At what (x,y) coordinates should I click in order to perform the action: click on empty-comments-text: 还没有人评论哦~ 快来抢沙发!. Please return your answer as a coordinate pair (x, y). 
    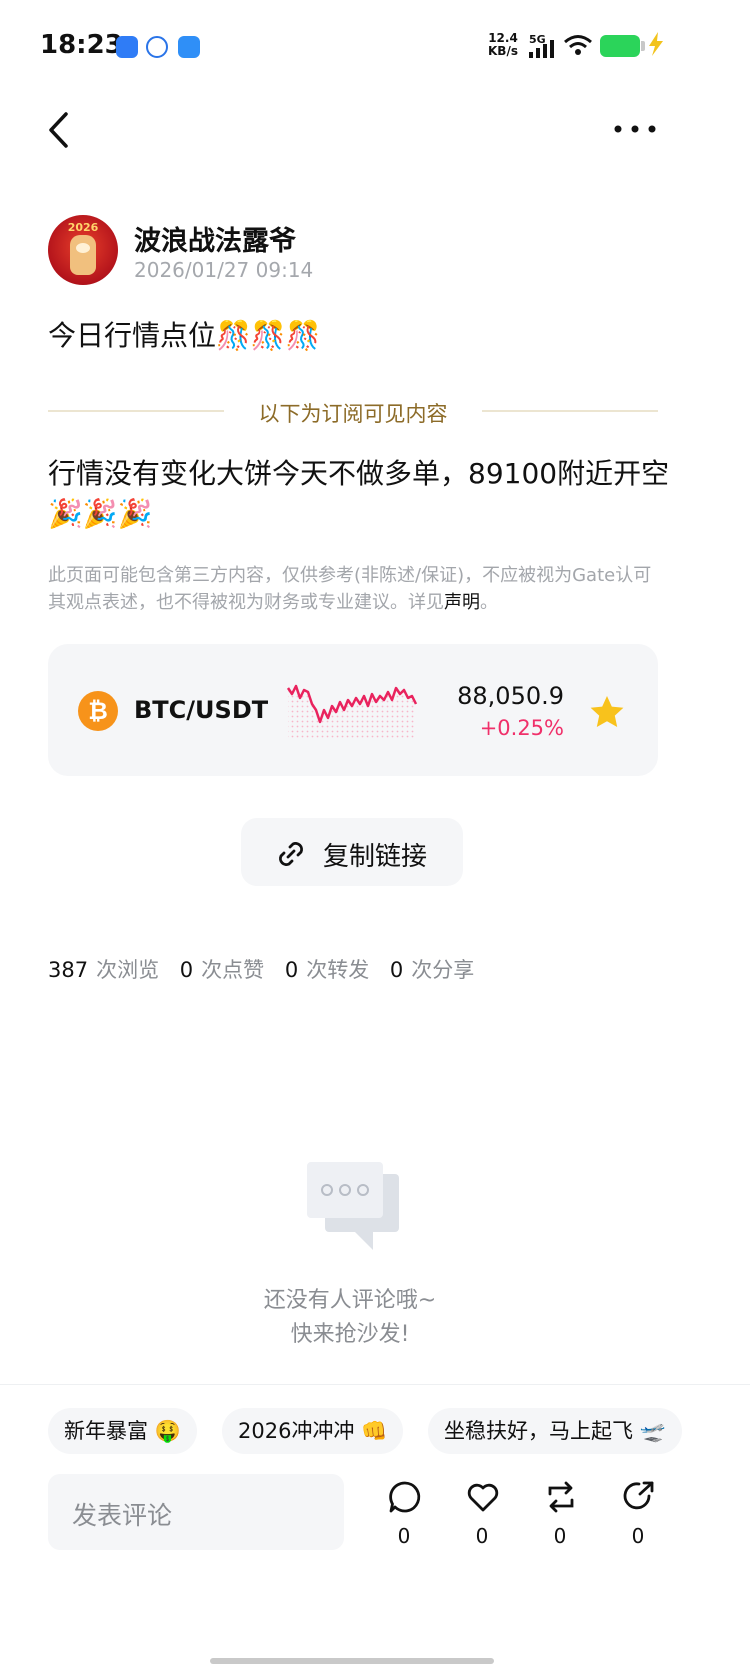
    Looking at the image, I should click on (350, 1318).